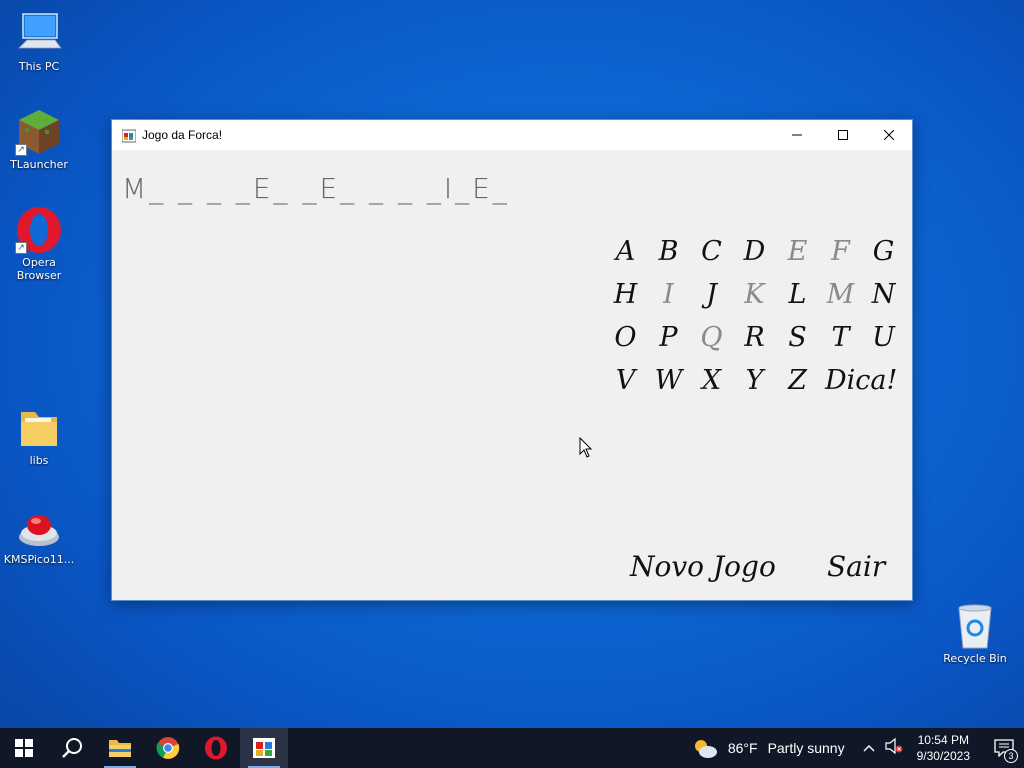 This screenshot has width=1024, height=768. I want to click on show-hidden-icons-button, so click(869, 748).